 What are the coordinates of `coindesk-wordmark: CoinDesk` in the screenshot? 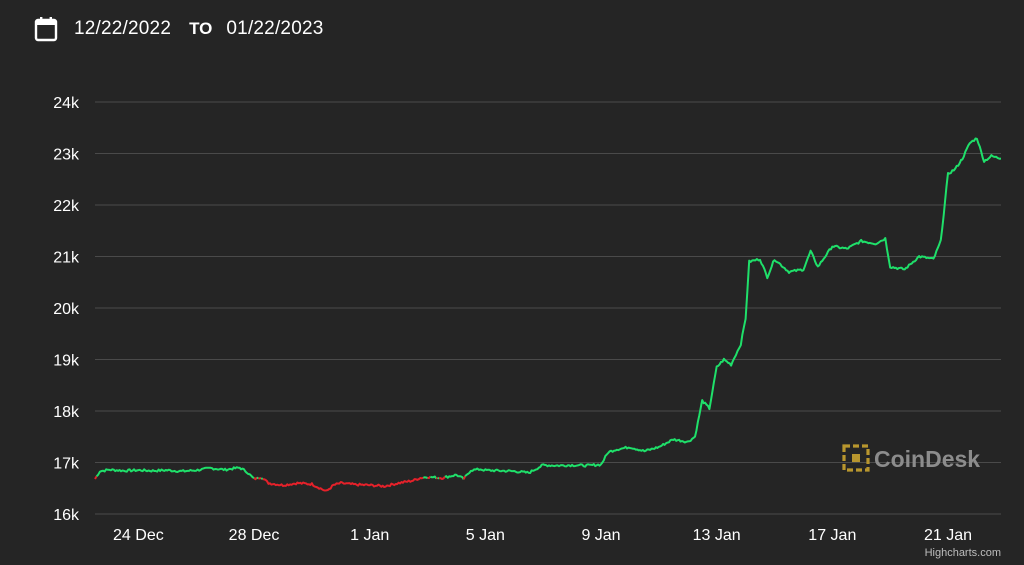 It's located at (927, 459).